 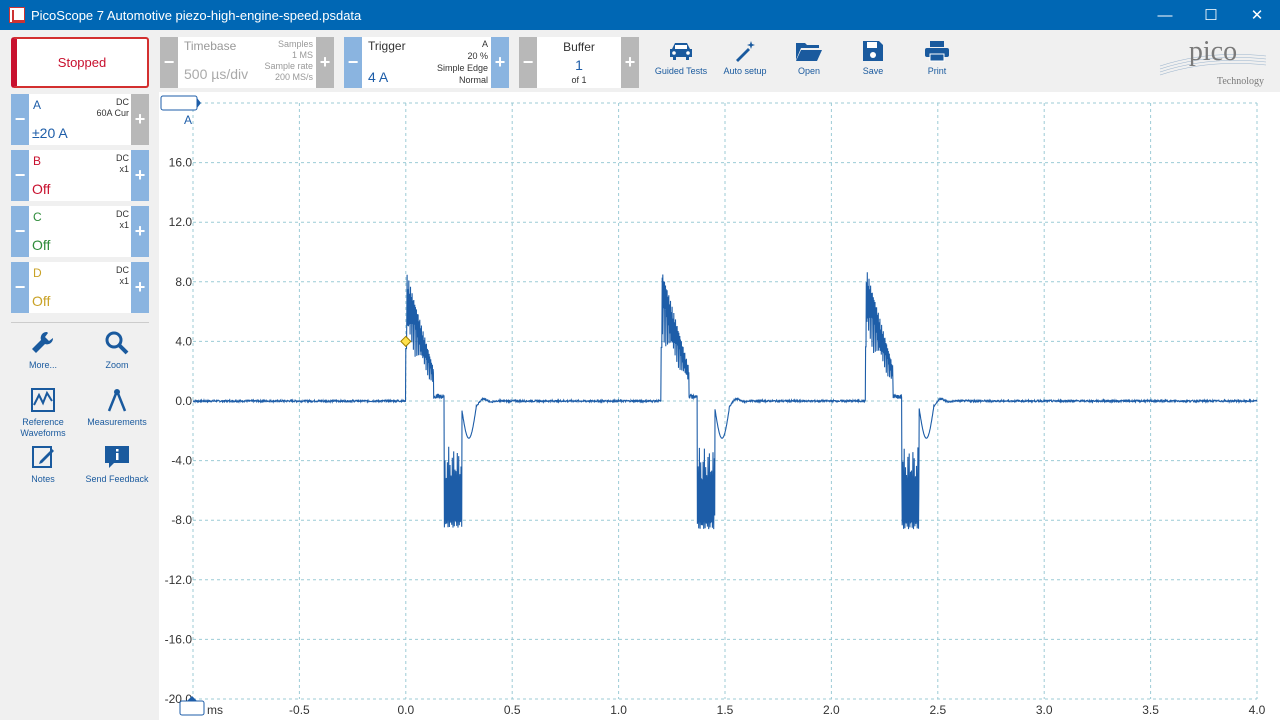 What do you see at coordinates (117, 406) in the screenshot?
I see `measurements-button: Measurements` at bounding box center [117, 406].